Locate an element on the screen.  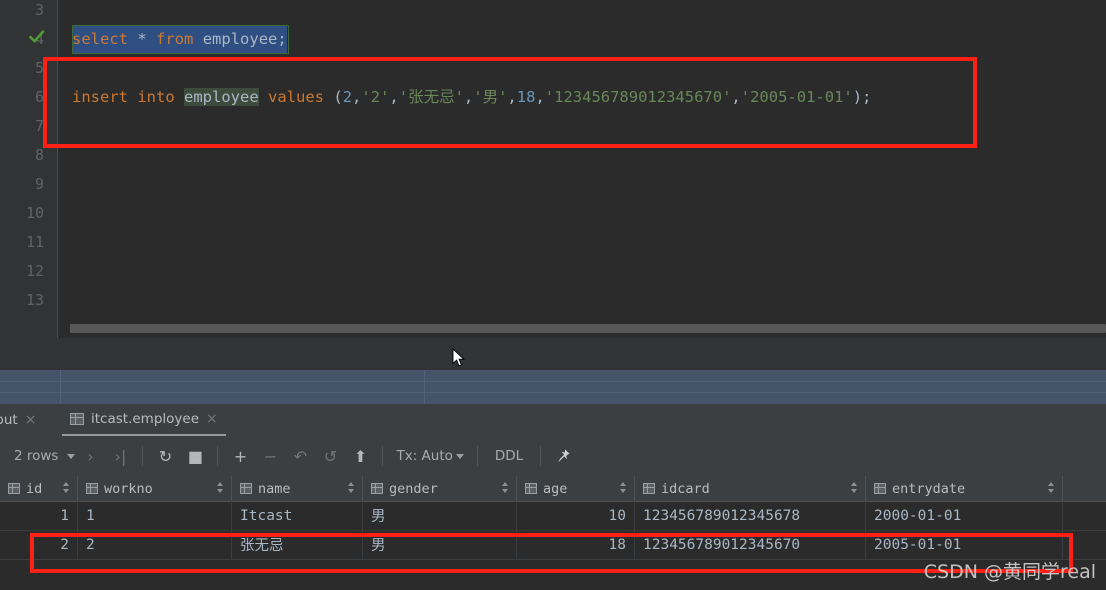
tab-itcast-employee: itcast.employee × is located at coordinates (144, 420).